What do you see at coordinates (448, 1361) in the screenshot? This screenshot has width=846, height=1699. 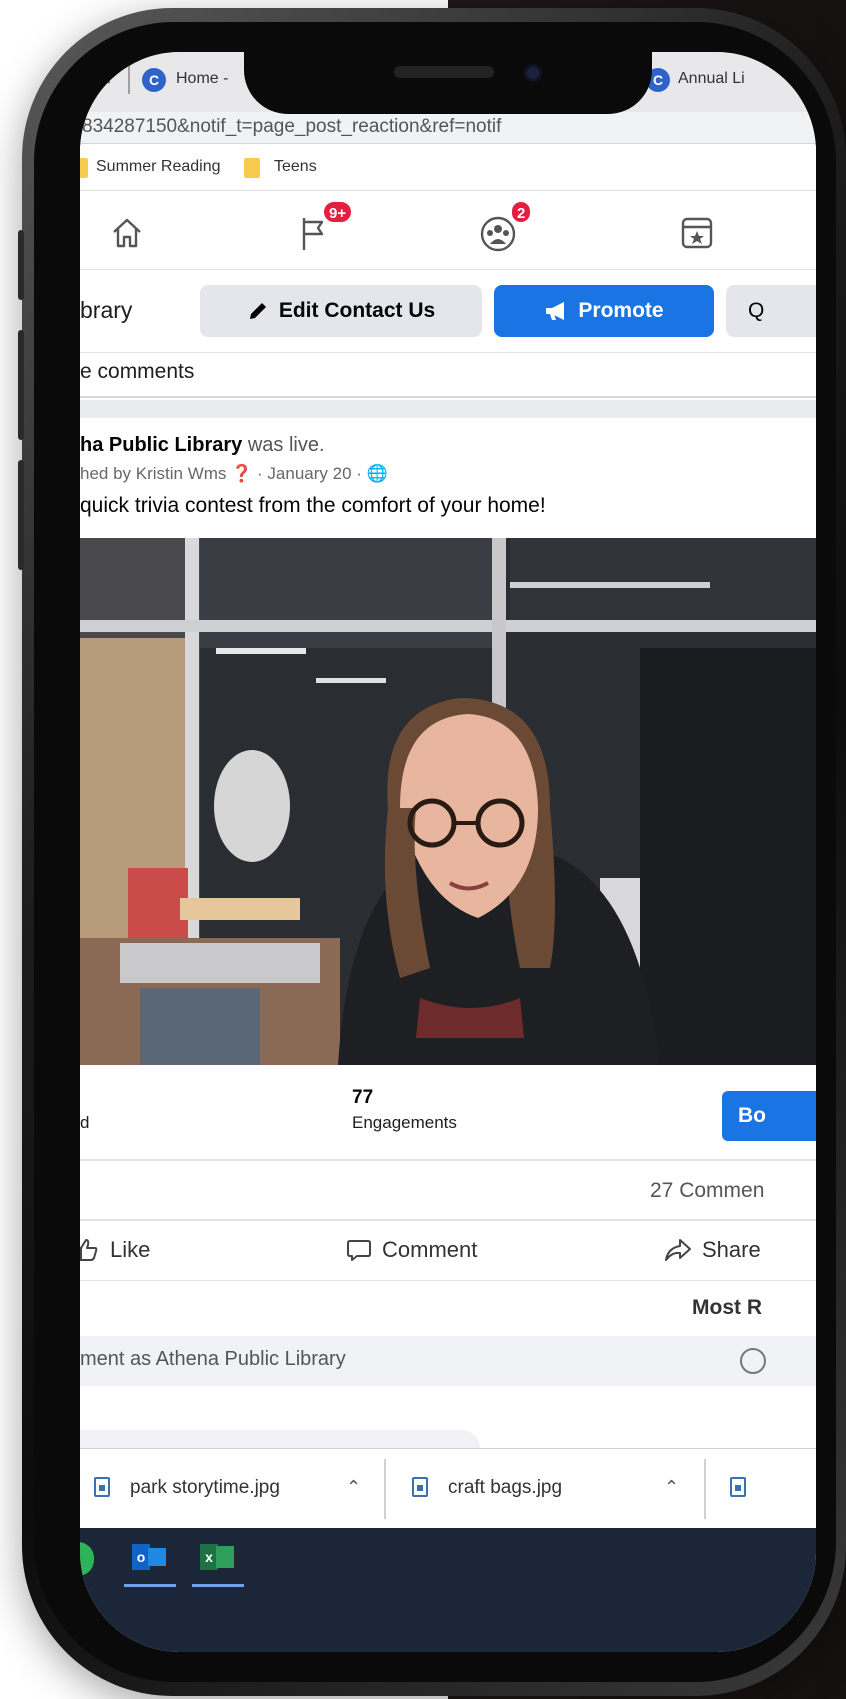 I see `comment-input: ment as Athena Public Library` at bounding box center [448, 1361].